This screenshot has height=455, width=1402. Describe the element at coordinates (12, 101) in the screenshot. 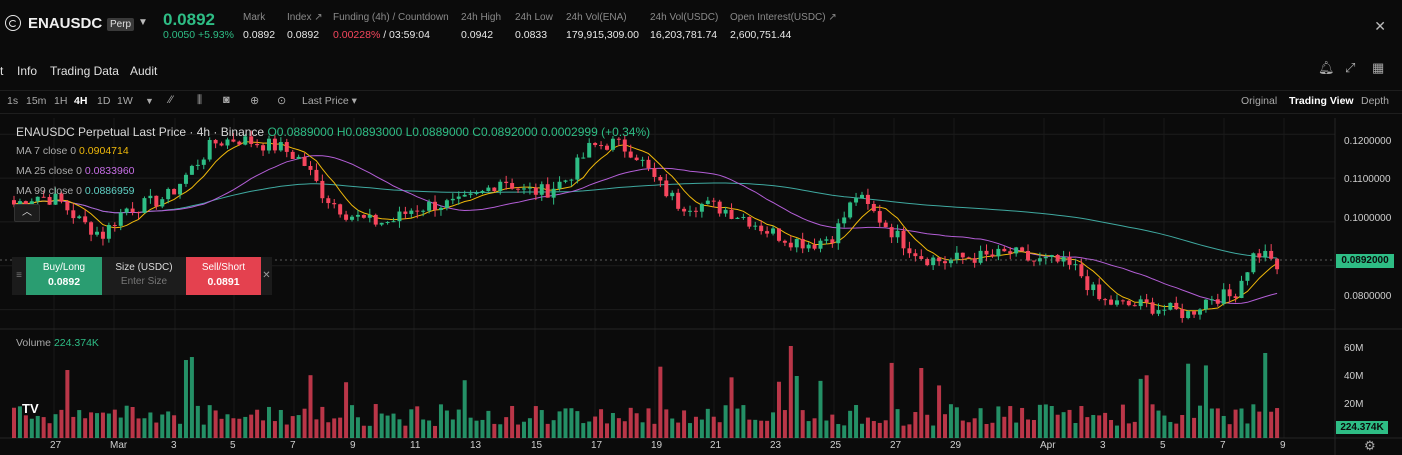

I see `interval-1s: 1s` at that location.